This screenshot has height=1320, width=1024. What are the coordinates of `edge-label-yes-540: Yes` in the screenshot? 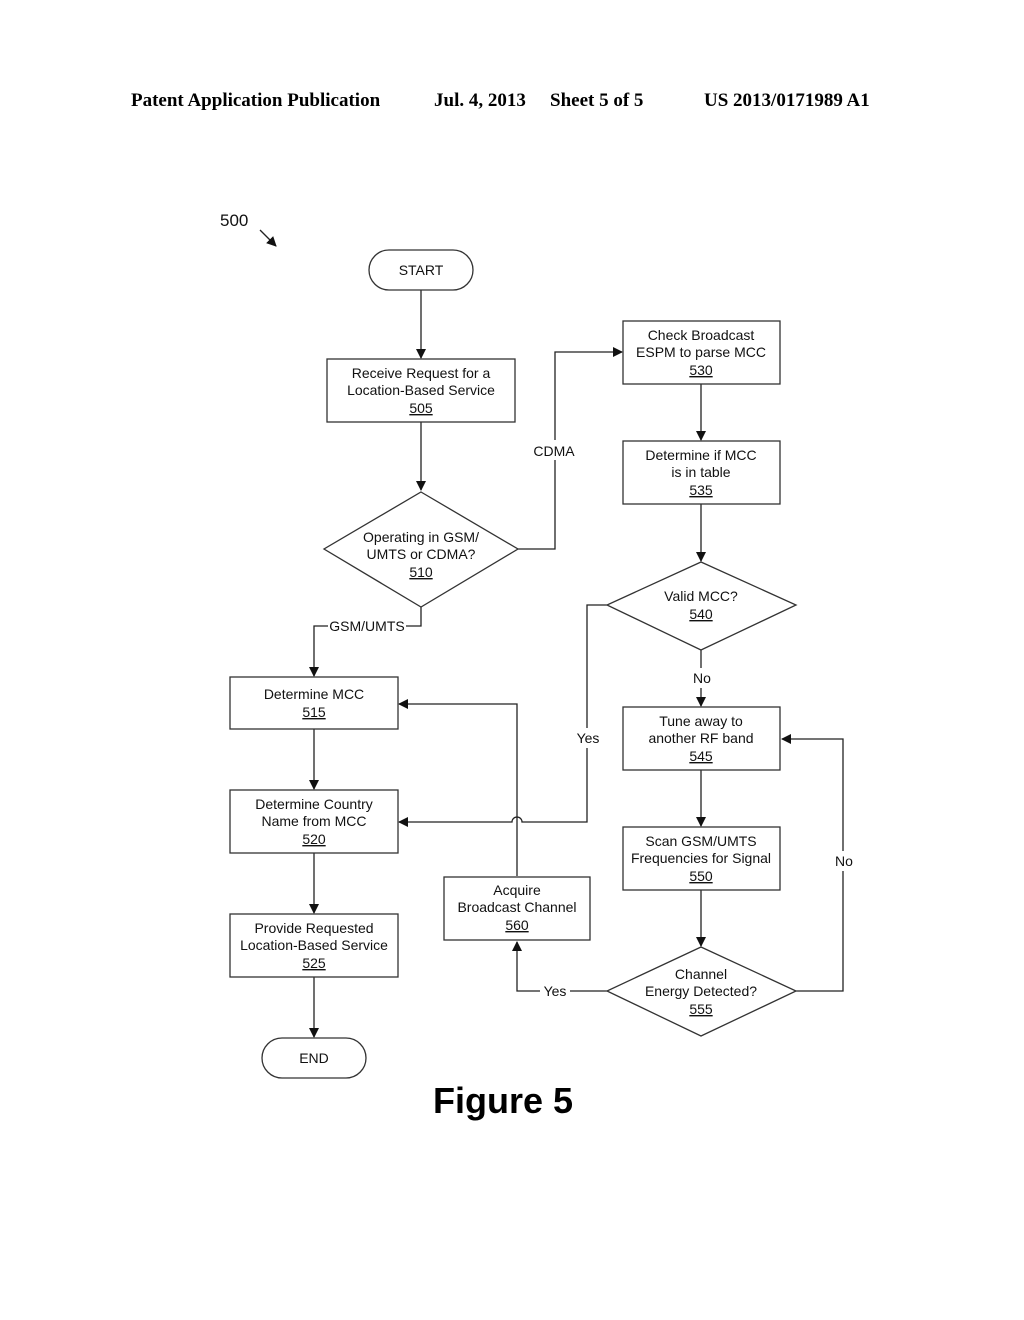 It's located at (588, 738).